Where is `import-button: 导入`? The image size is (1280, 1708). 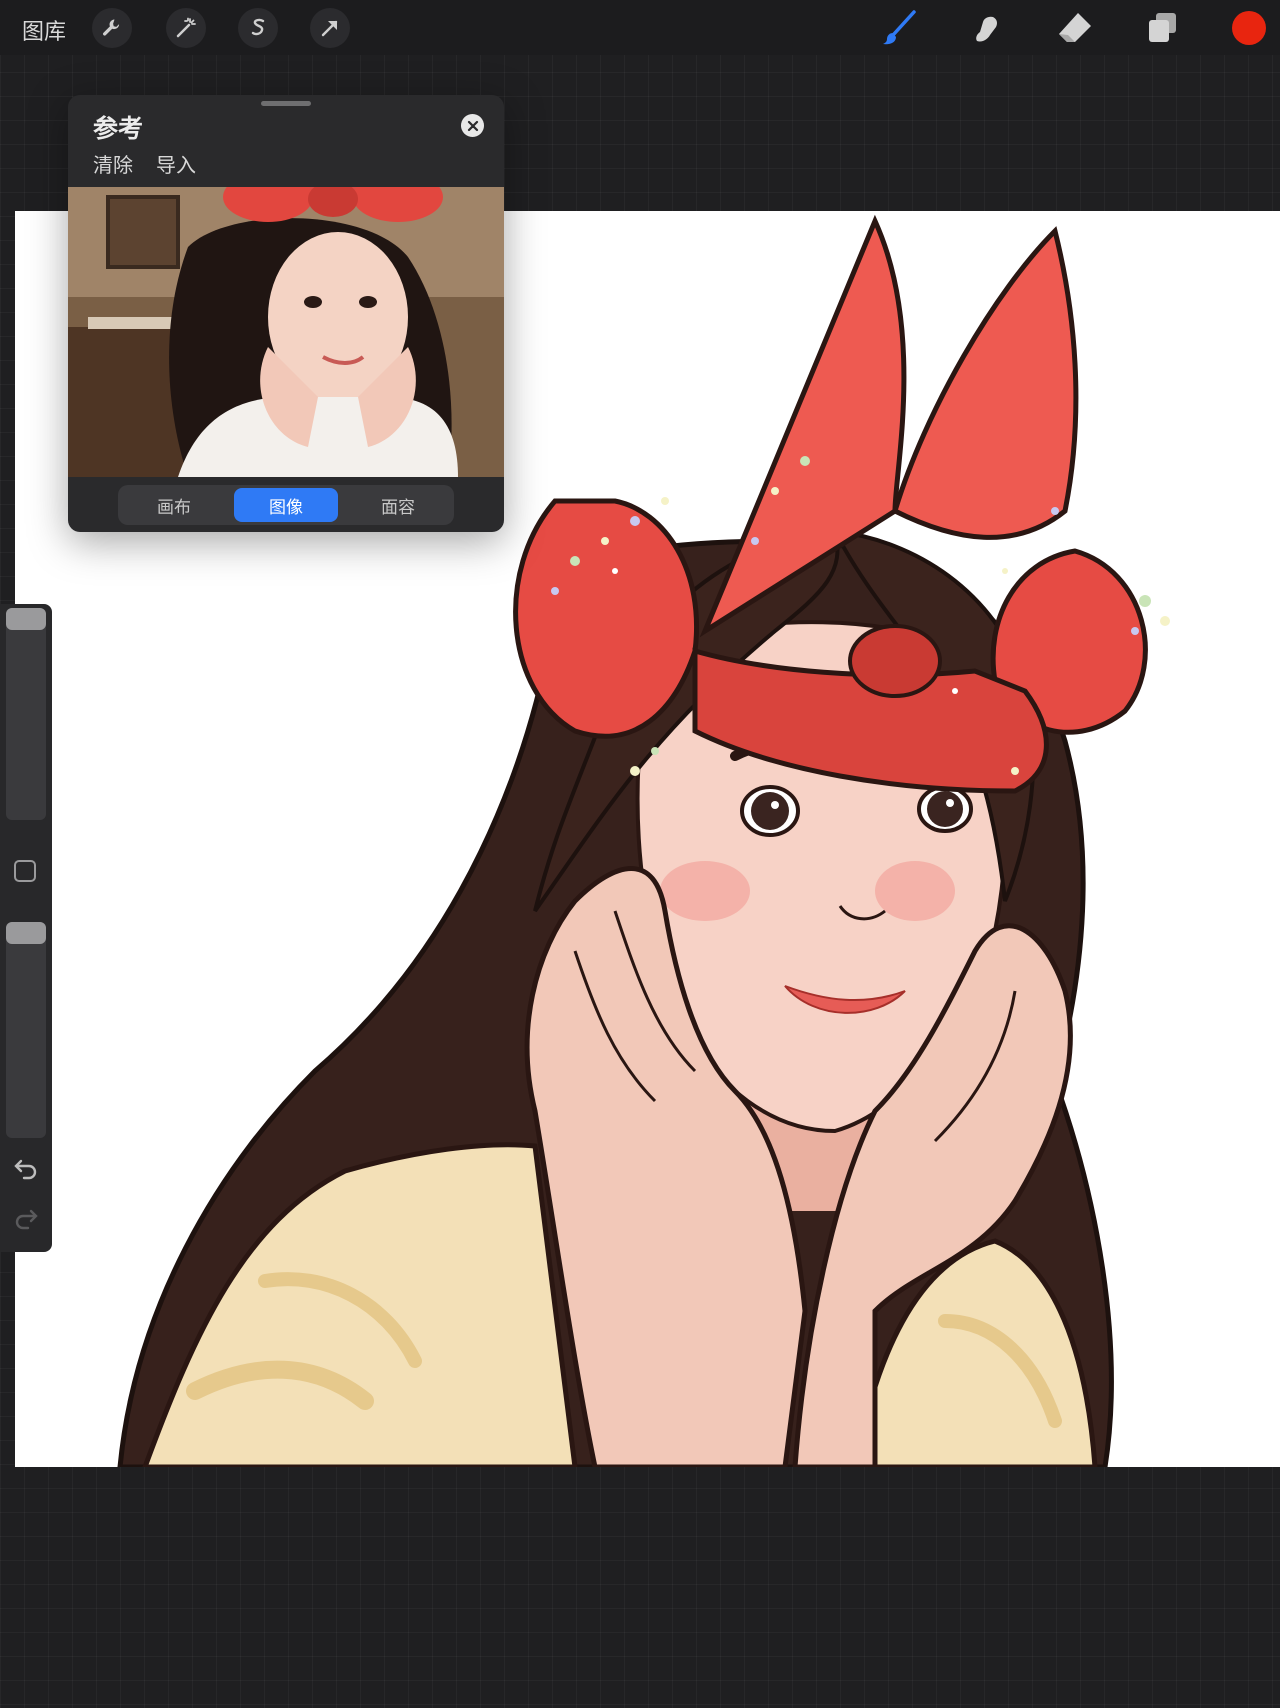 import-button: 导入 is located at coordinates (176, 163).